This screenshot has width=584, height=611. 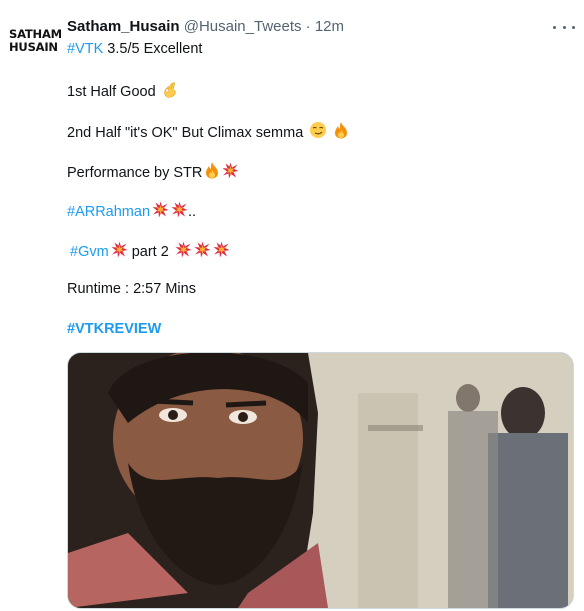 I want to click on tweet-line-first-half: 1st Half Good, so click(x=122, y=90).